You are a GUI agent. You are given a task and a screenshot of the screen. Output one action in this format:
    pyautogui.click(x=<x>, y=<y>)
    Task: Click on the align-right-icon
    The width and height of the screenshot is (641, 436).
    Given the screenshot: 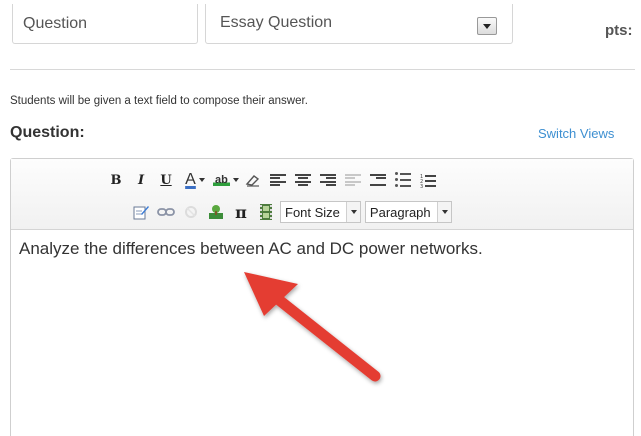 What is the action you would take?
    pyautogui.click(x=327, y=180)
    